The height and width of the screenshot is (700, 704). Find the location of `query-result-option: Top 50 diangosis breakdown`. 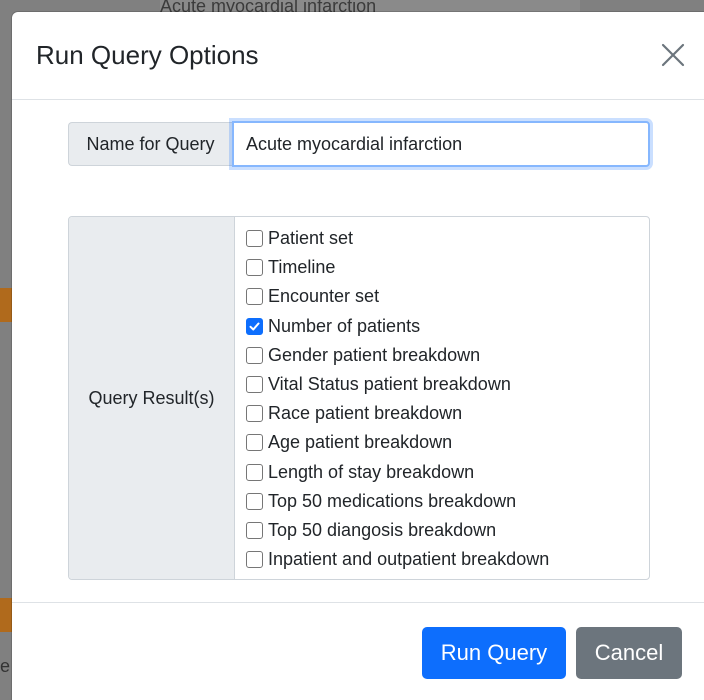

query-result-option: Top 50 diangosis breakdown is located at coordinates (447, 530).